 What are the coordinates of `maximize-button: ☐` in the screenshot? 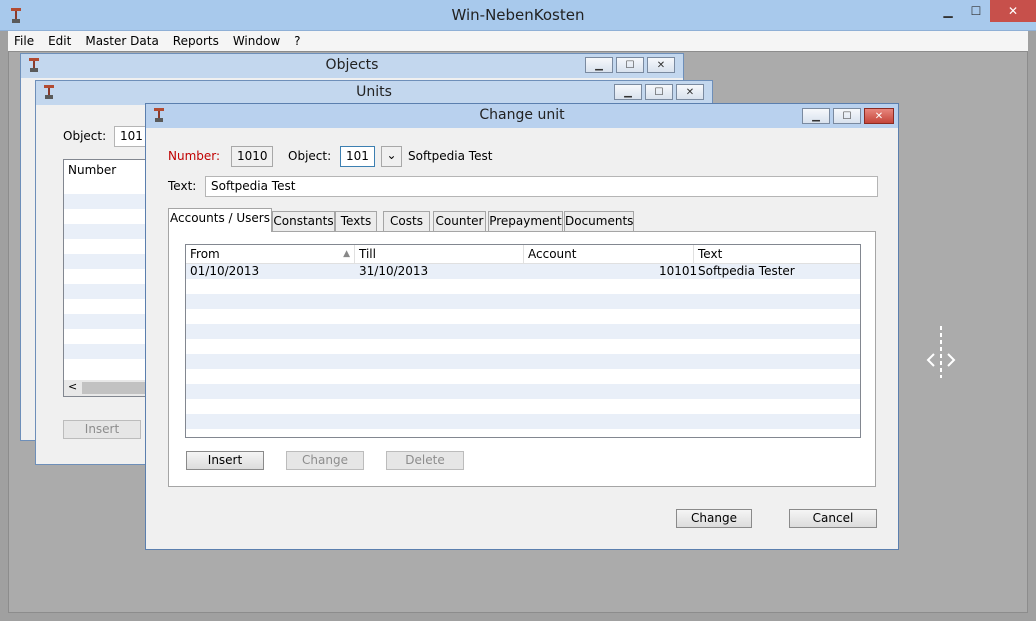 It's located at (976, 11).